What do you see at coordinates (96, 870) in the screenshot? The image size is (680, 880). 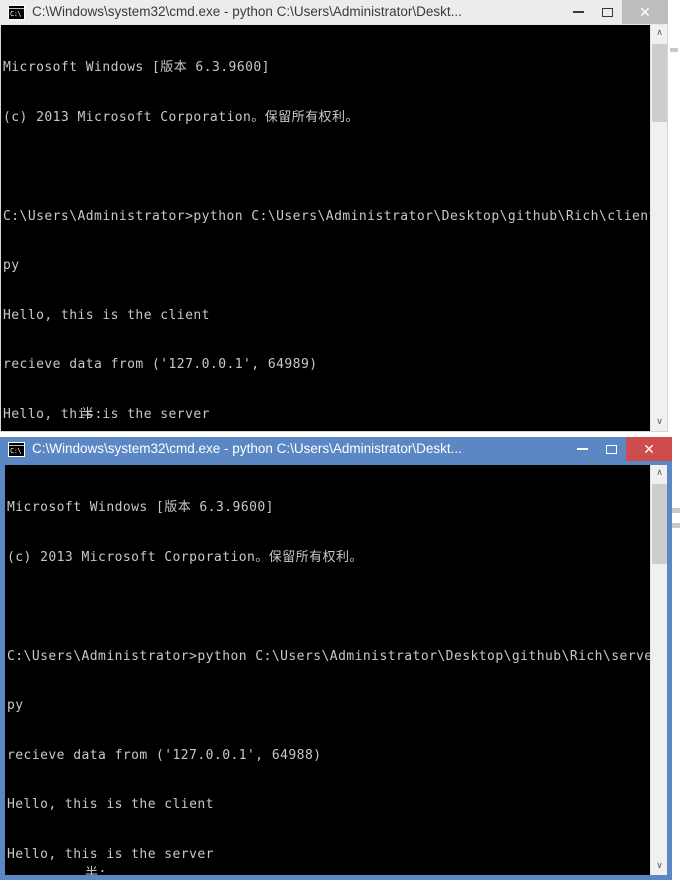 I see `ime-indicator-server: 半:` at bounding box center [96, 870].